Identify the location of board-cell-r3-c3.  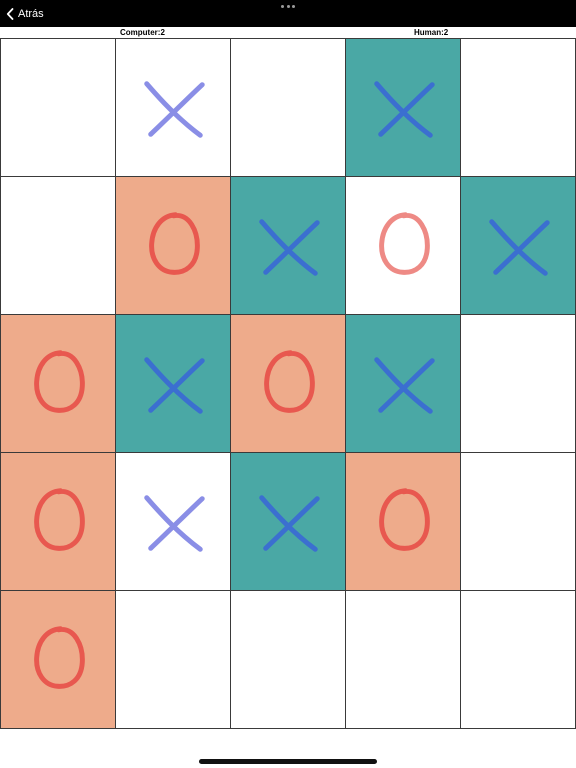
(288, 383).